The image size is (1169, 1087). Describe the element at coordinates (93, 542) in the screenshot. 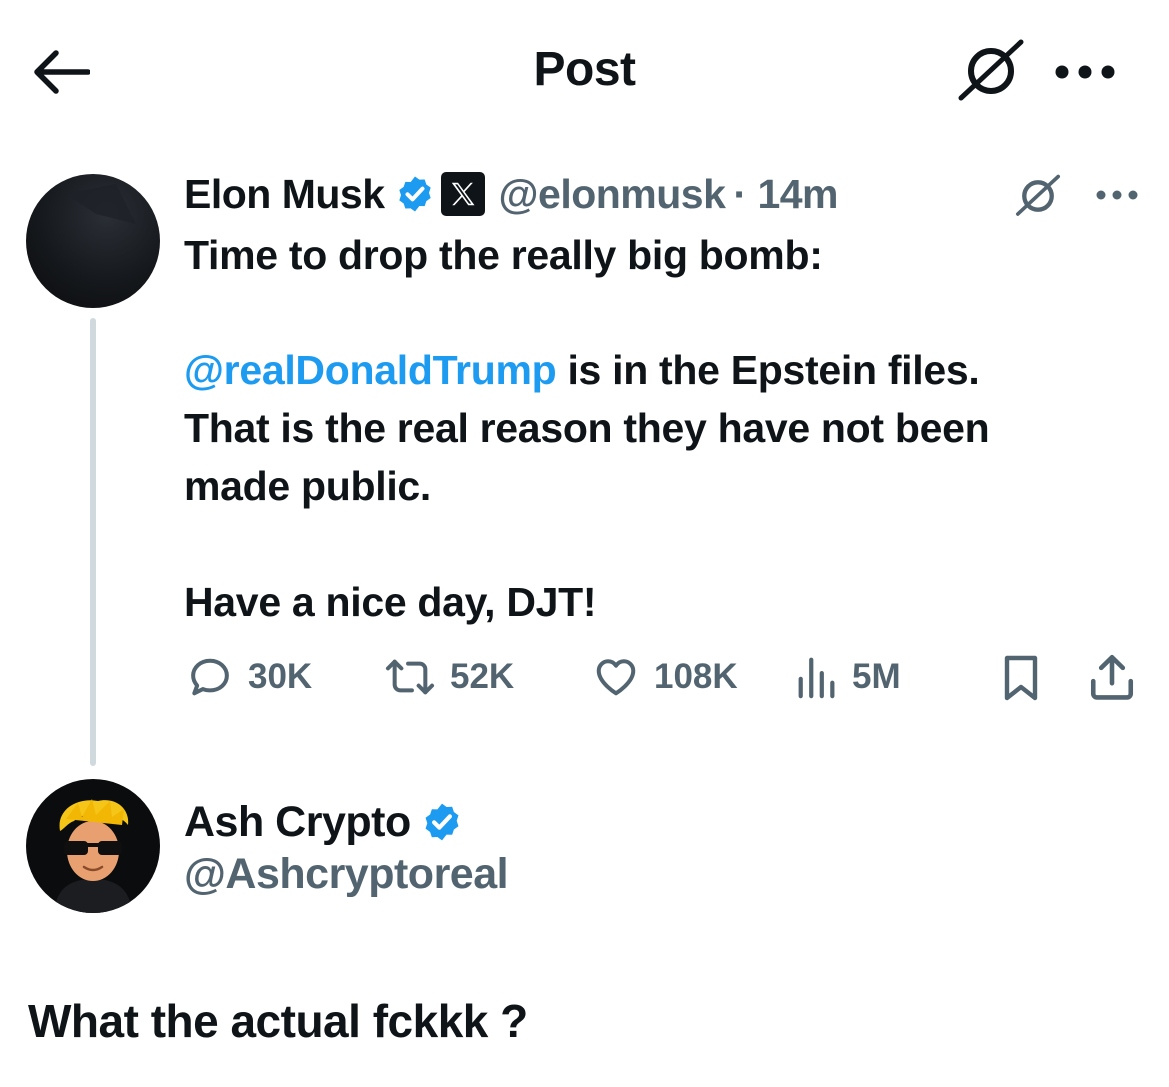

I see `thread-line` at that location.